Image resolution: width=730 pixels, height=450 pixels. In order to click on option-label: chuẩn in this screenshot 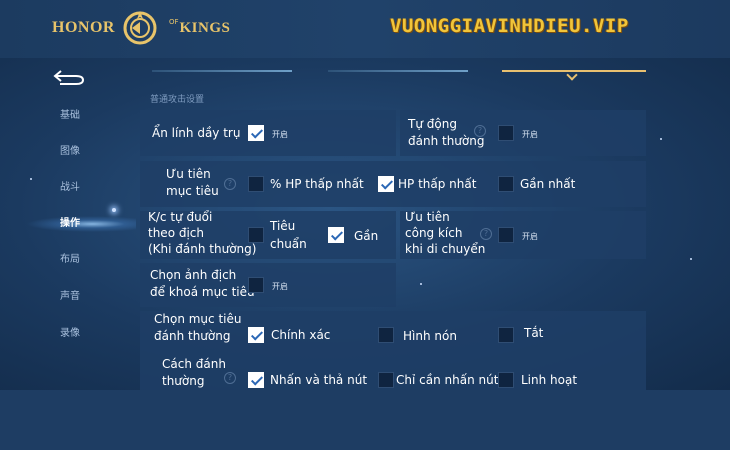, I will do `click(288, 244)`.